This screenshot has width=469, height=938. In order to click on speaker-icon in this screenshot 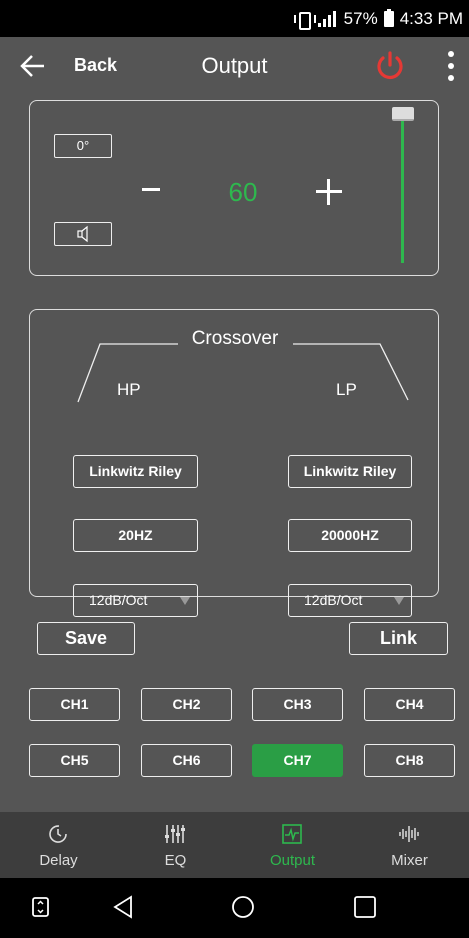, I will do `click(82, 234)`.